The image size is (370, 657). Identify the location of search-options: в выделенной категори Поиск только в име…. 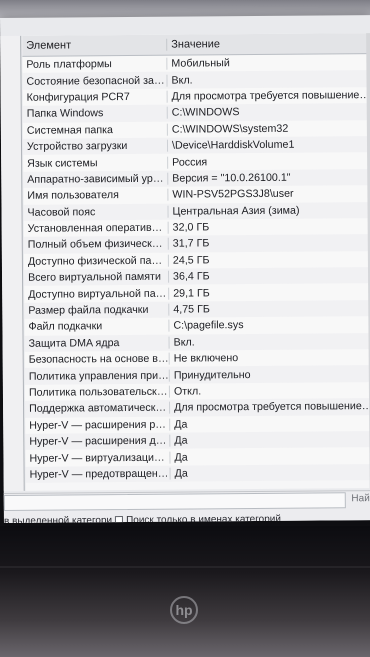
(142, 517).